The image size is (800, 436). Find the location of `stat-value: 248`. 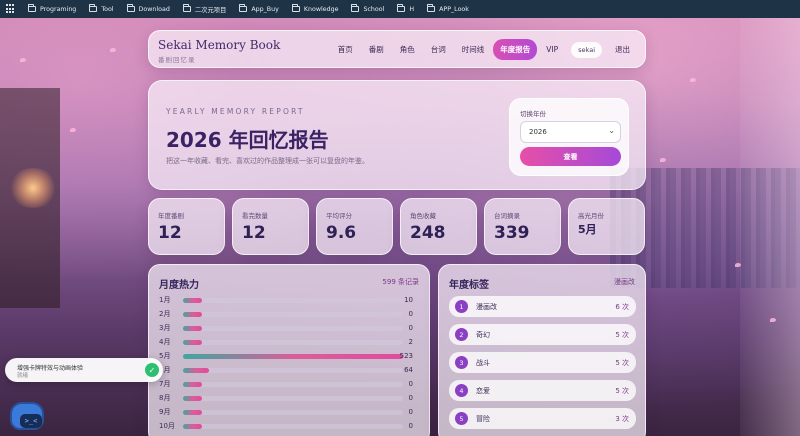

stat-value: 248 is located at coordinates (428, 233).